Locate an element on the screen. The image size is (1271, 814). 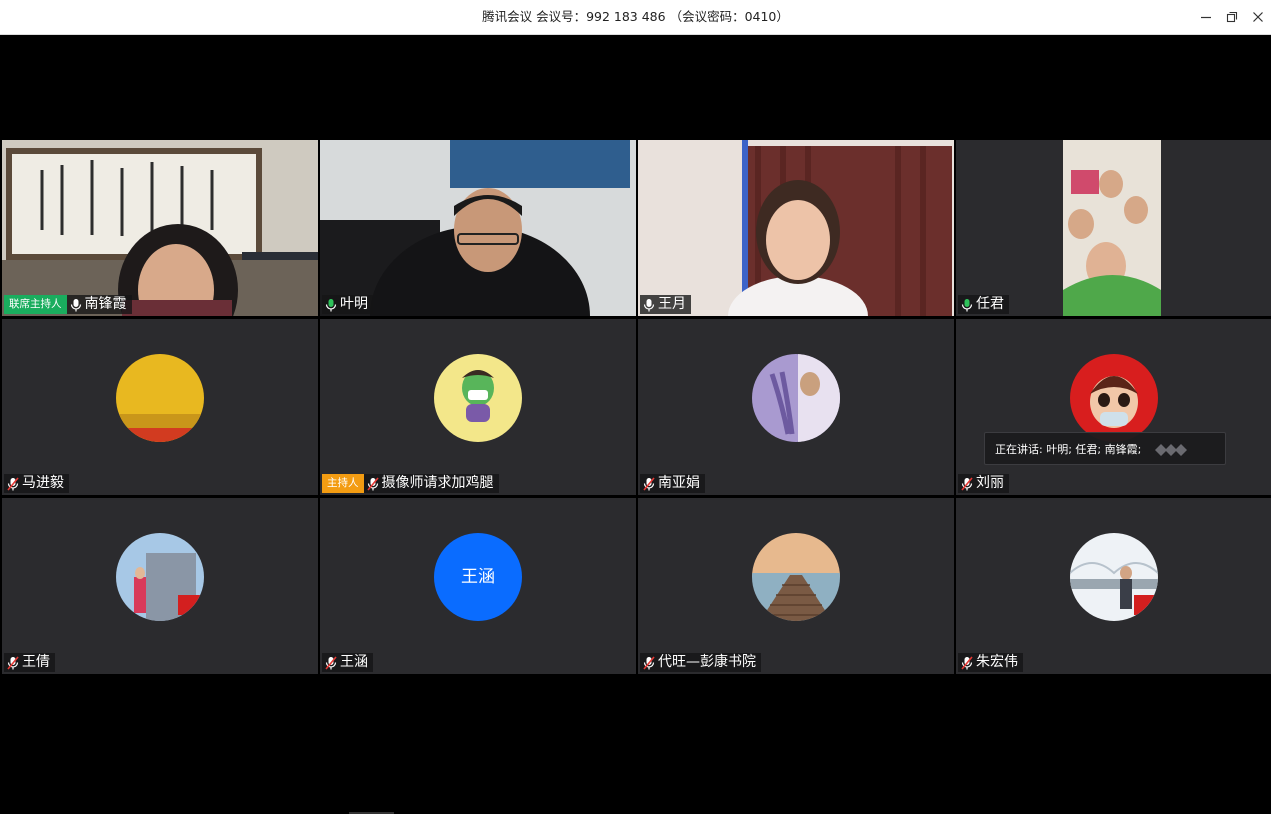
speaking-wave-icon is located at coordinates (1171, 450).